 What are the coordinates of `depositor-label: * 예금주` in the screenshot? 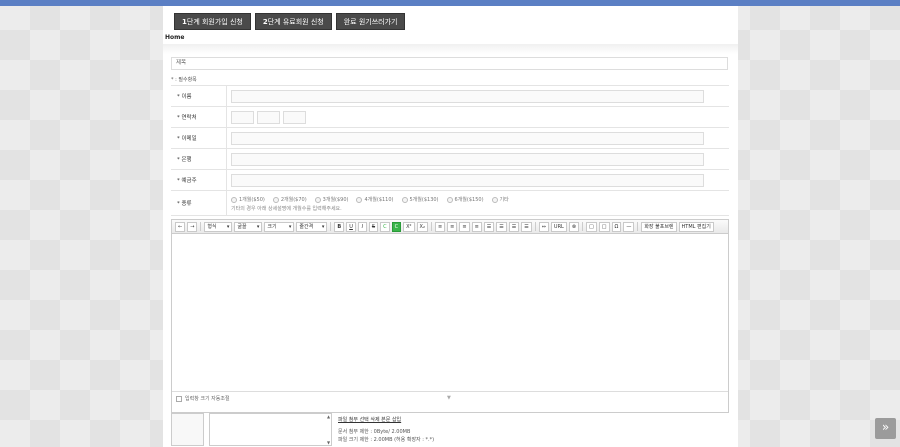 It's located at (199, 180).